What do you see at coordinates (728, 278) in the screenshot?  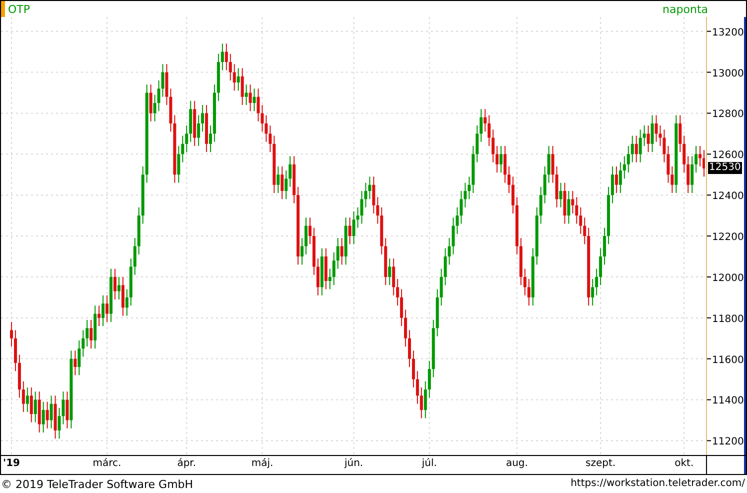 I see `price-tick-label: 12000` at bounding box center [728, 278].